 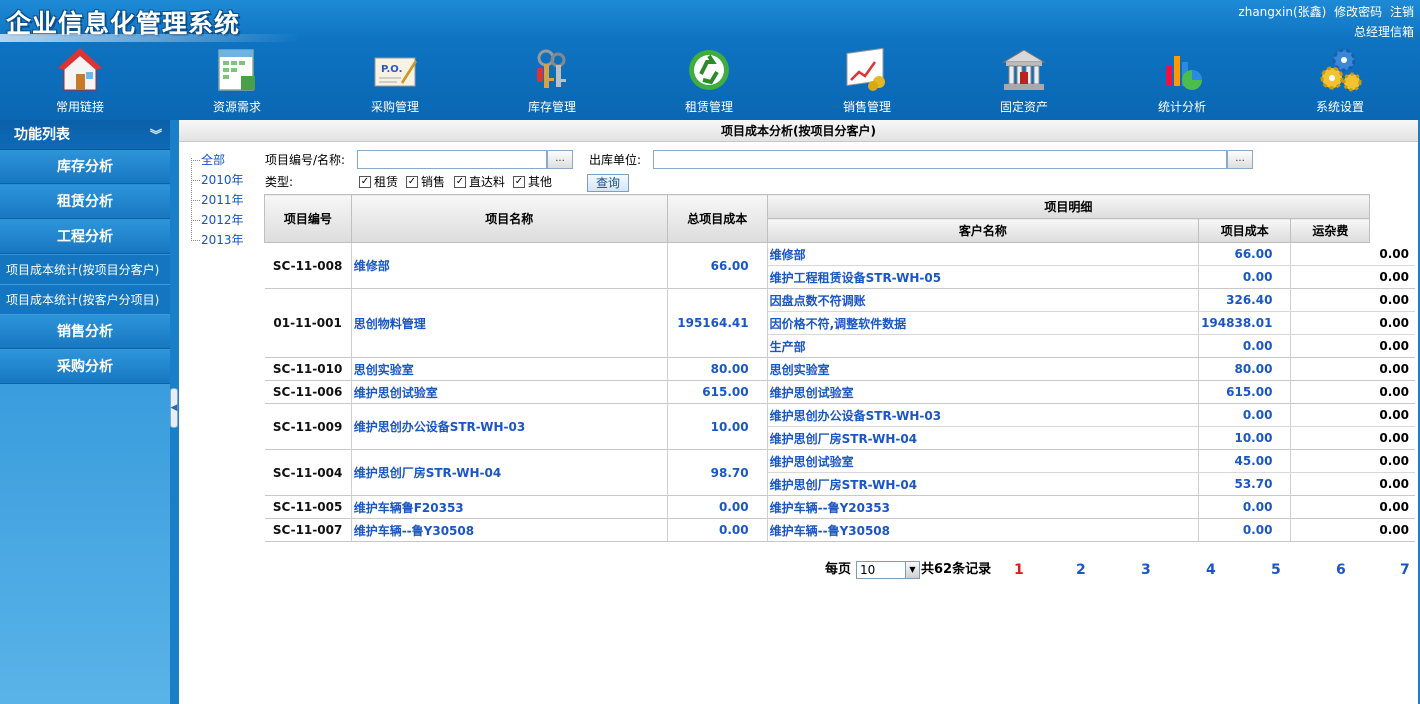 What do you see at coordinates (226, 220) in the screenshot?
I see `tree-item-2012: 2012年` at bounding box center [226, 220].